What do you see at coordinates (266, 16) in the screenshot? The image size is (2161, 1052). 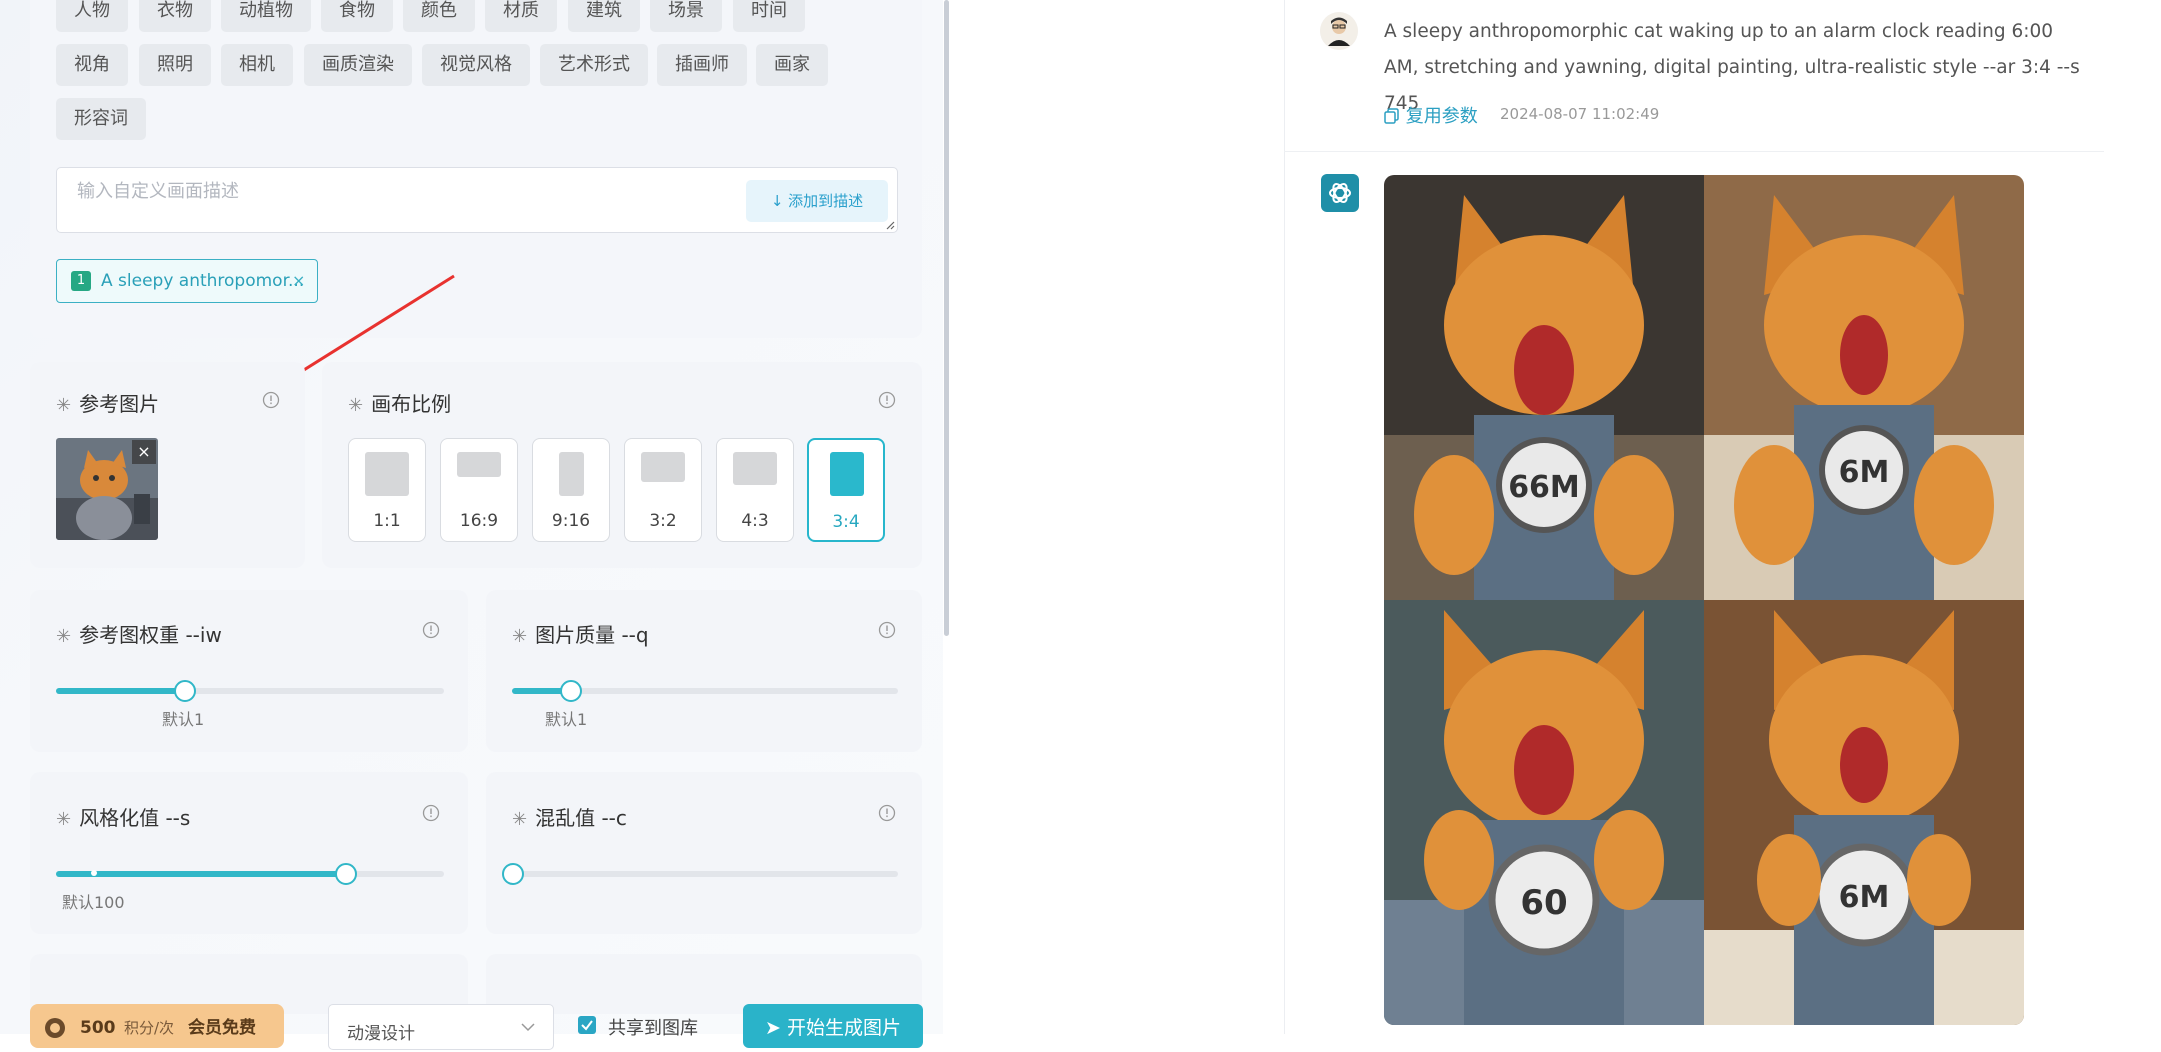 I see `tag-flora-fauna: 动植物` at bounding box center [266, 16].